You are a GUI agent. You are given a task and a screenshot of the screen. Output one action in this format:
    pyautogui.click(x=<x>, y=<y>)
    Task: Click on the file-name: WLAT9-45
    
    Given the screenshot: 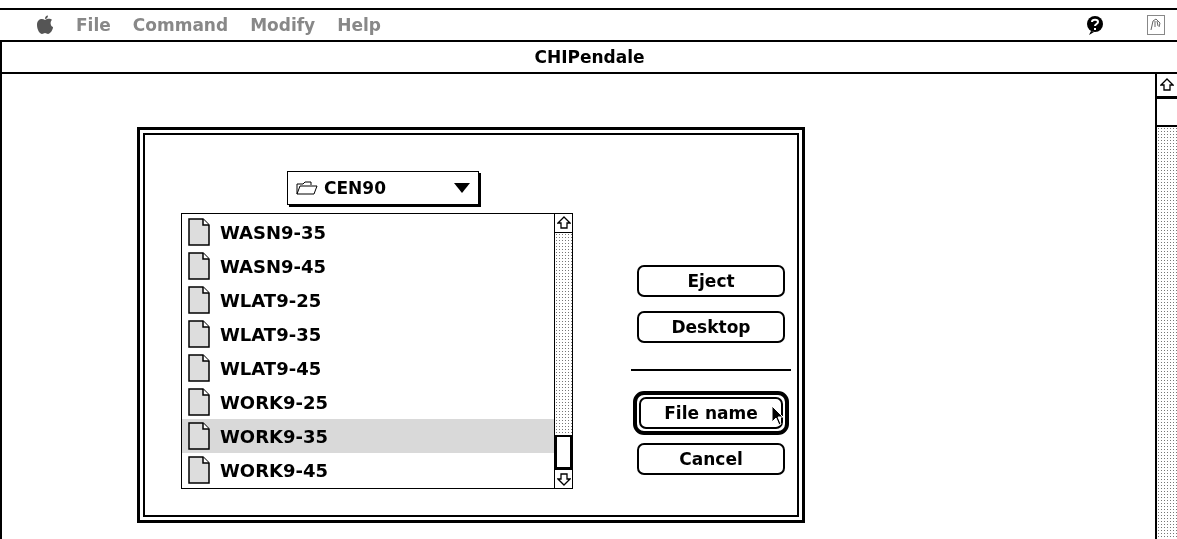 What is the action you would take?
    pyautogui.click(x=271, y=368)
    